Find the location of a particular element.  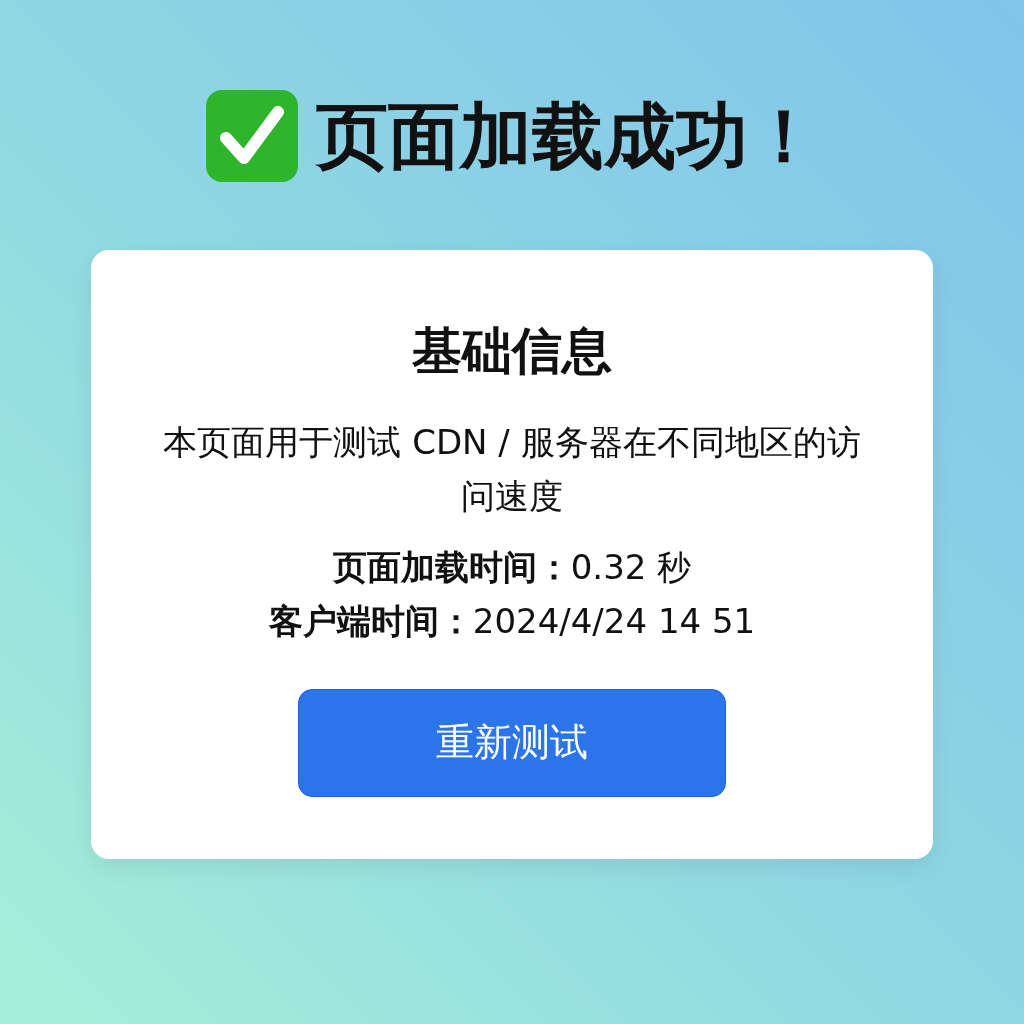

card-title: 基础信息 is located at coordinates (512, 351).